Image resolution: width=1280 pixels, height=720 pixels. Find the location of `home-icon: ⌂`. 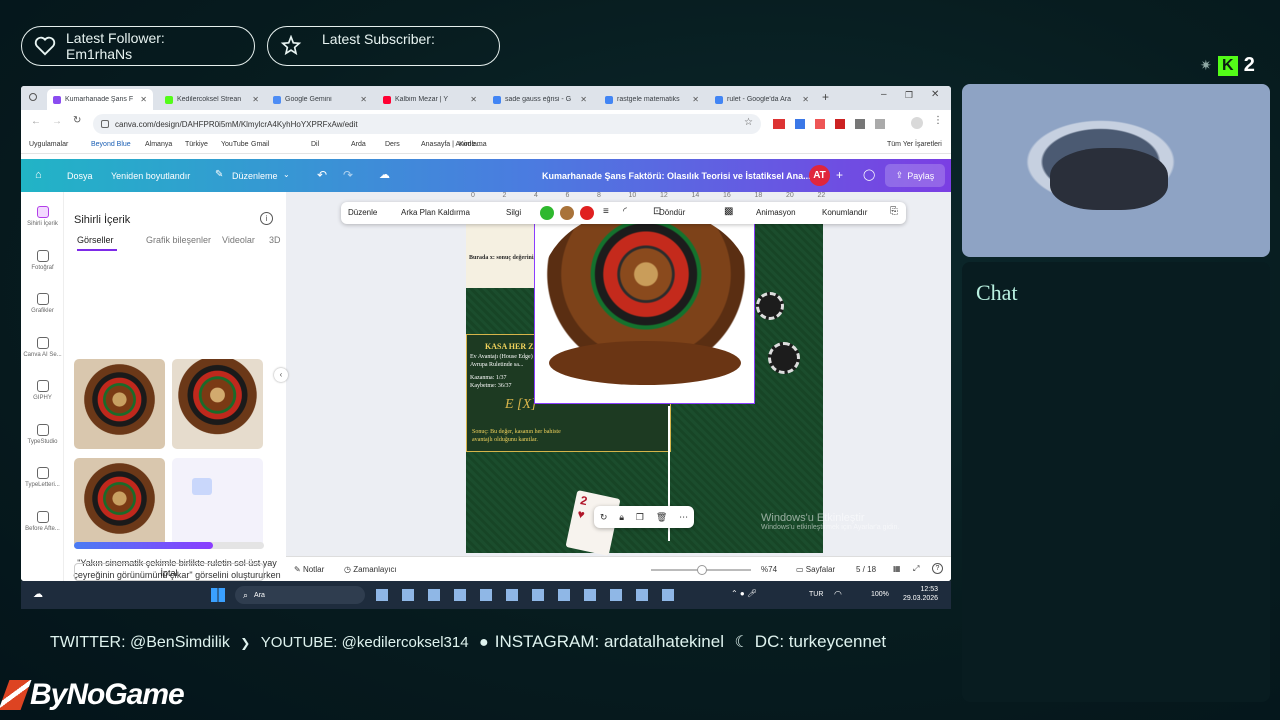

home-icon: ⌂ is located at coordinates (38, 175).